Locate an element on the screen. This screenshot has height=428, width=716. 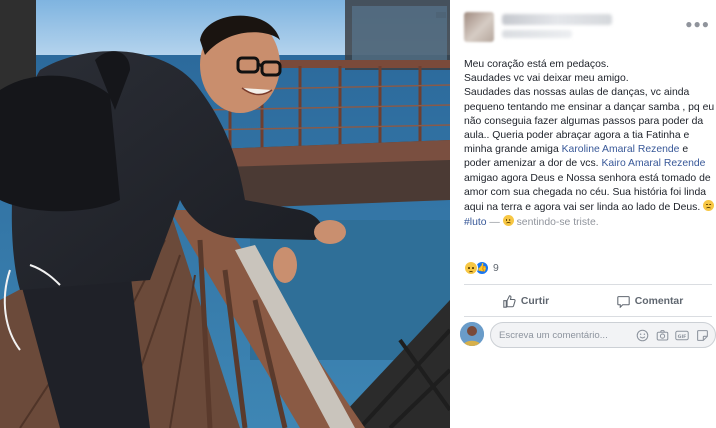
sad-emoji-icon is located at coordinates (709, 206).